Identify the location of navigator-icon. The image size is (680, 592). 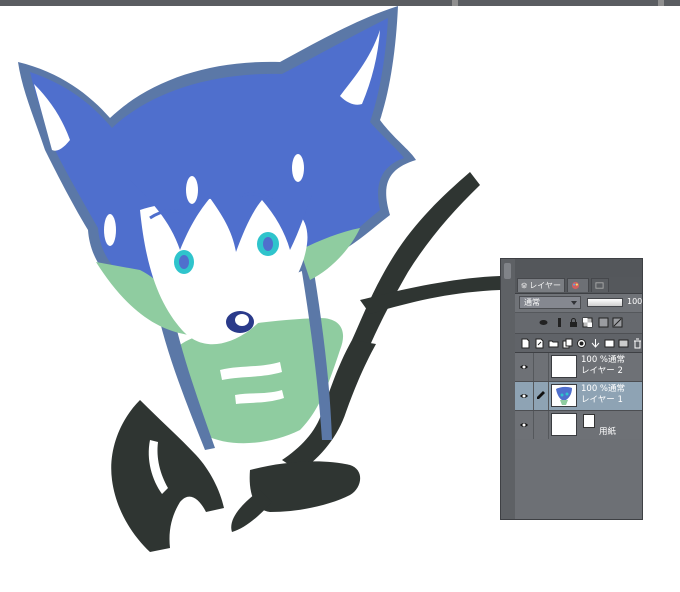
(599, 285).